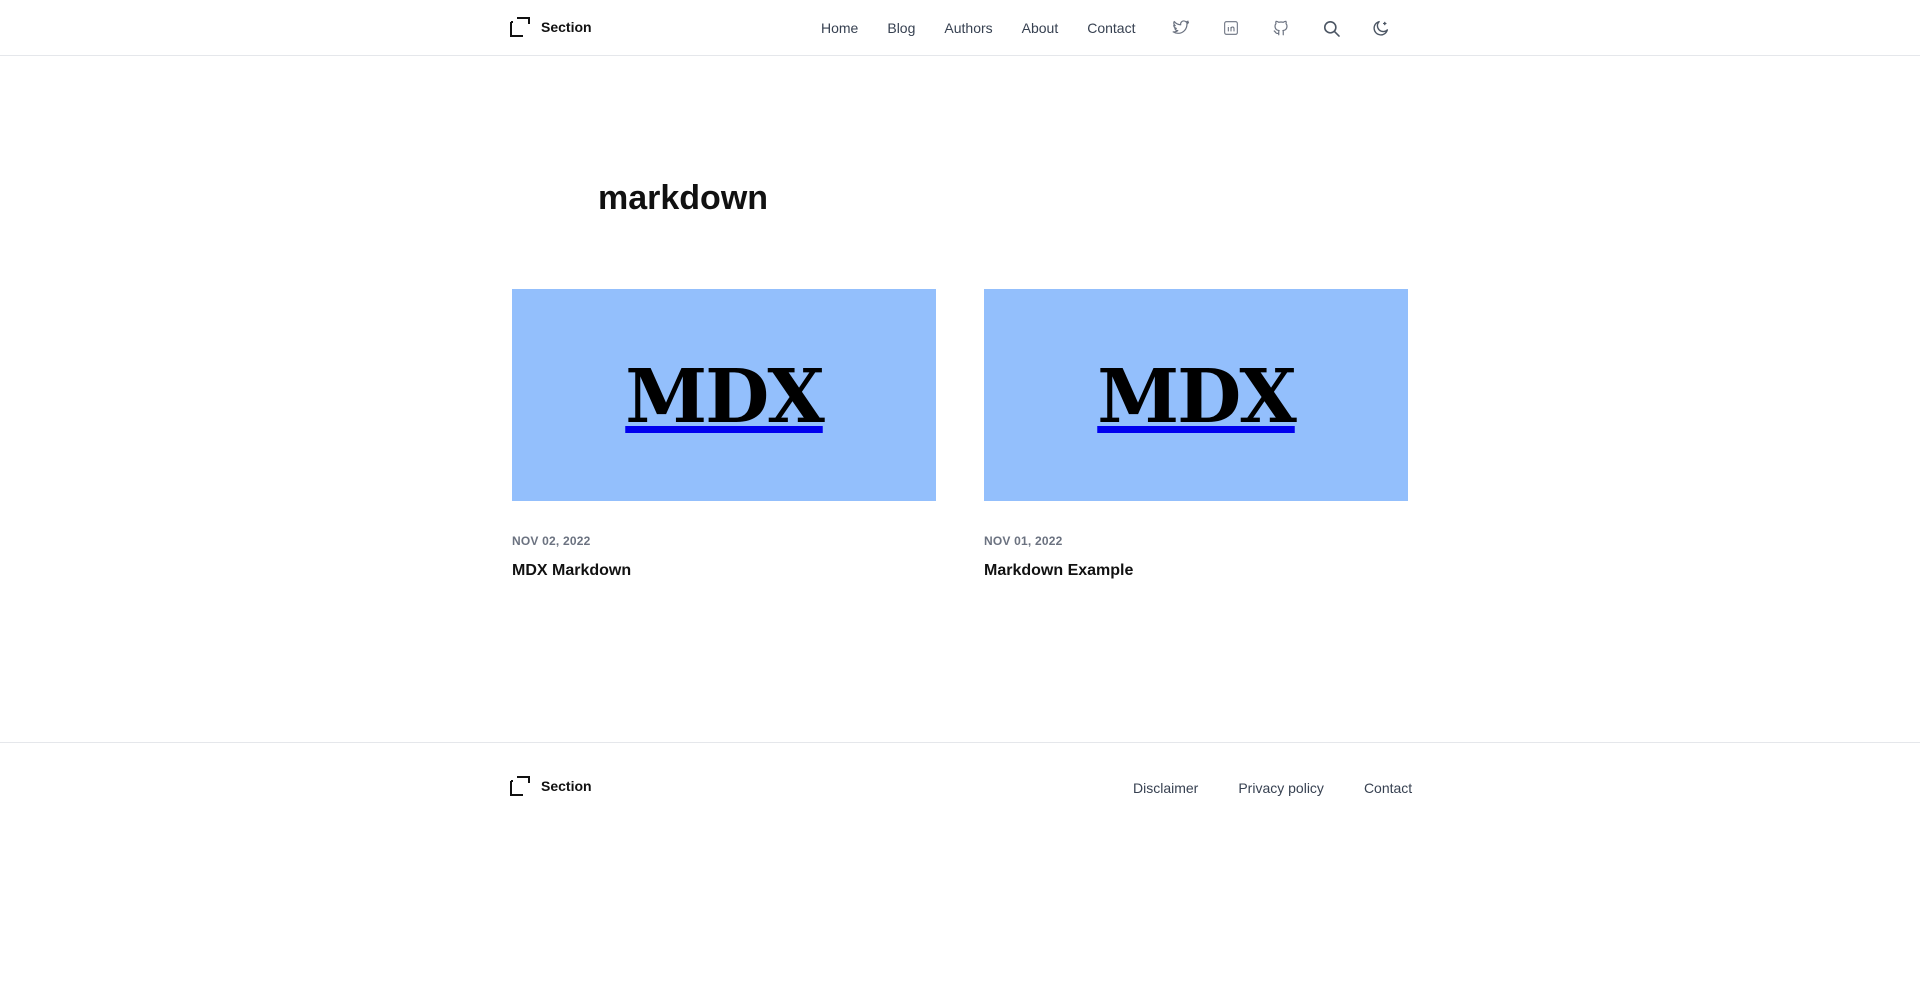  Describe the element at coordinates (1058, 571) in the screenshot. I see `post-title-link: Markdown Example` at that location.